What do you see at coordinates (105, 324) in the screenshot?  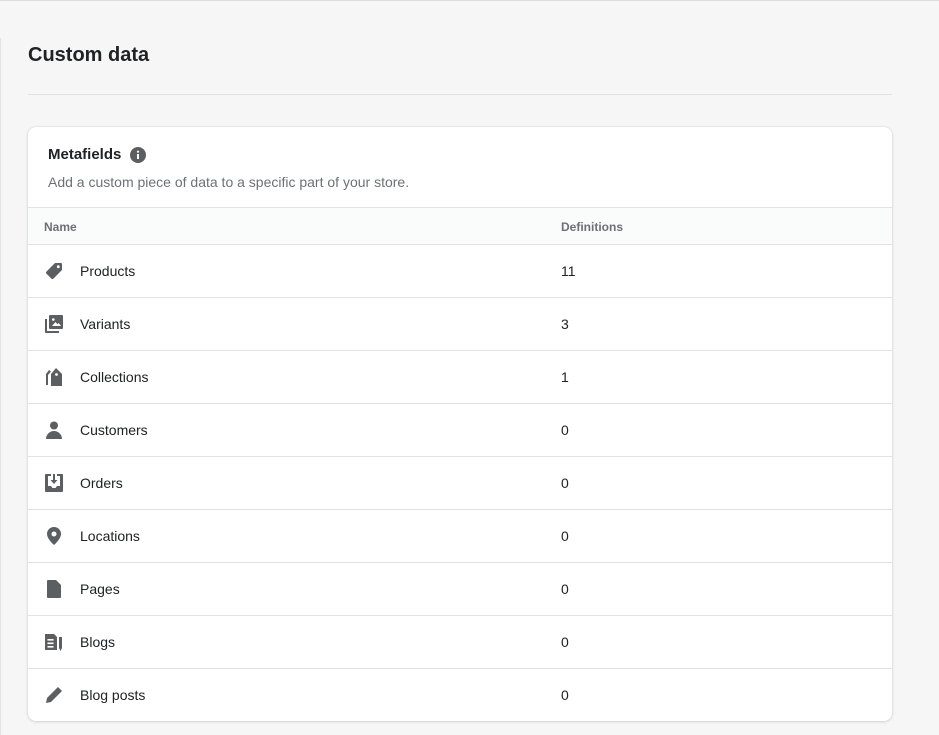 I see `row-name: Variants` at bounding box center [105, 324].